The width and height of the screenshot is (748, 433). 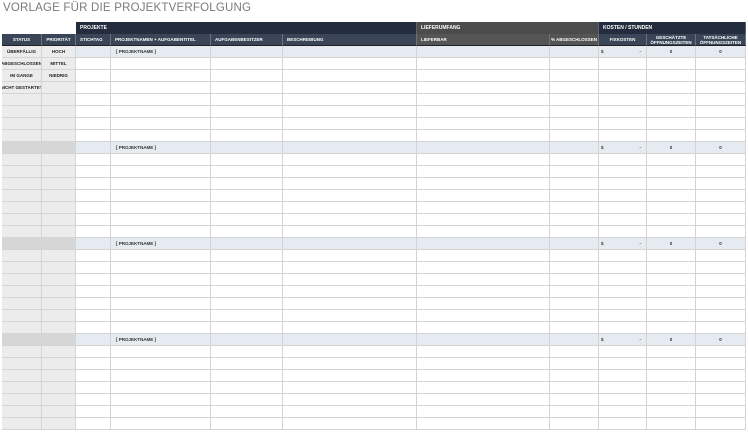 I want to click on geschaetzt-cell: 0, so click(x=671, y=244).